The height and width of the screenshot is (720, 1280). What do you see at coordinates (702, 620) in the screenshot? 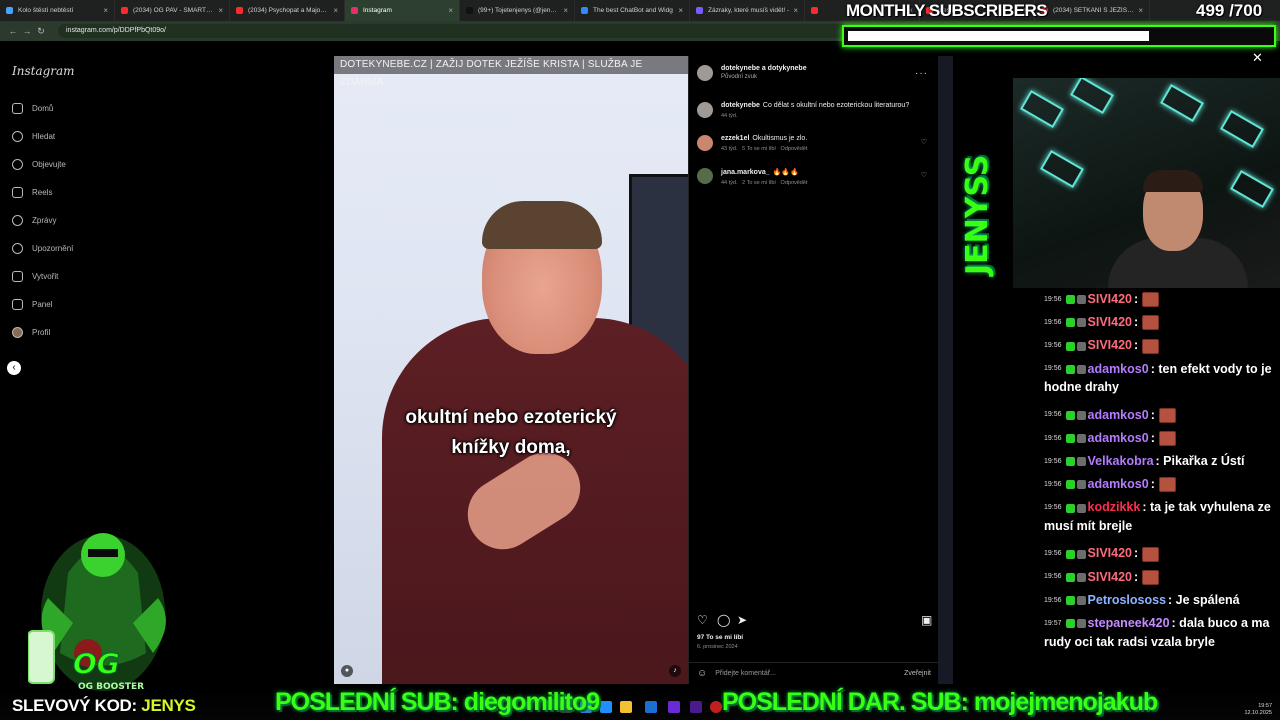
I see `like-icon: ♡` at bounding box center [702, 620].